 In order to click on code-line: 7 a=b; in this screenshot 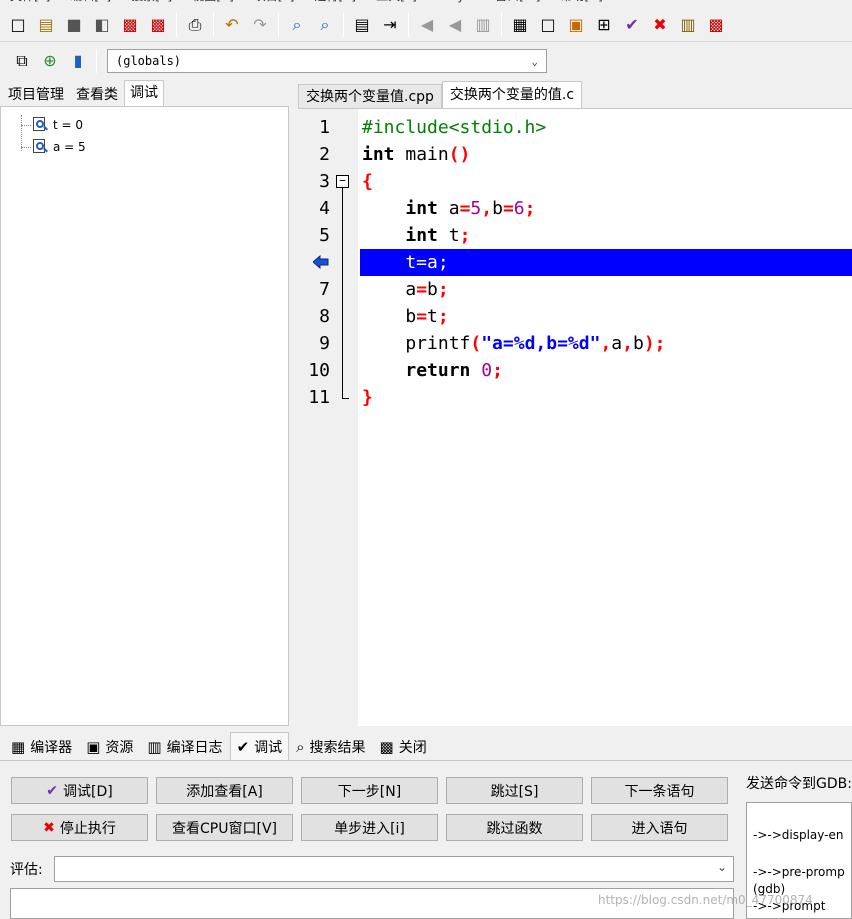, I will do `click(575, 289)`.